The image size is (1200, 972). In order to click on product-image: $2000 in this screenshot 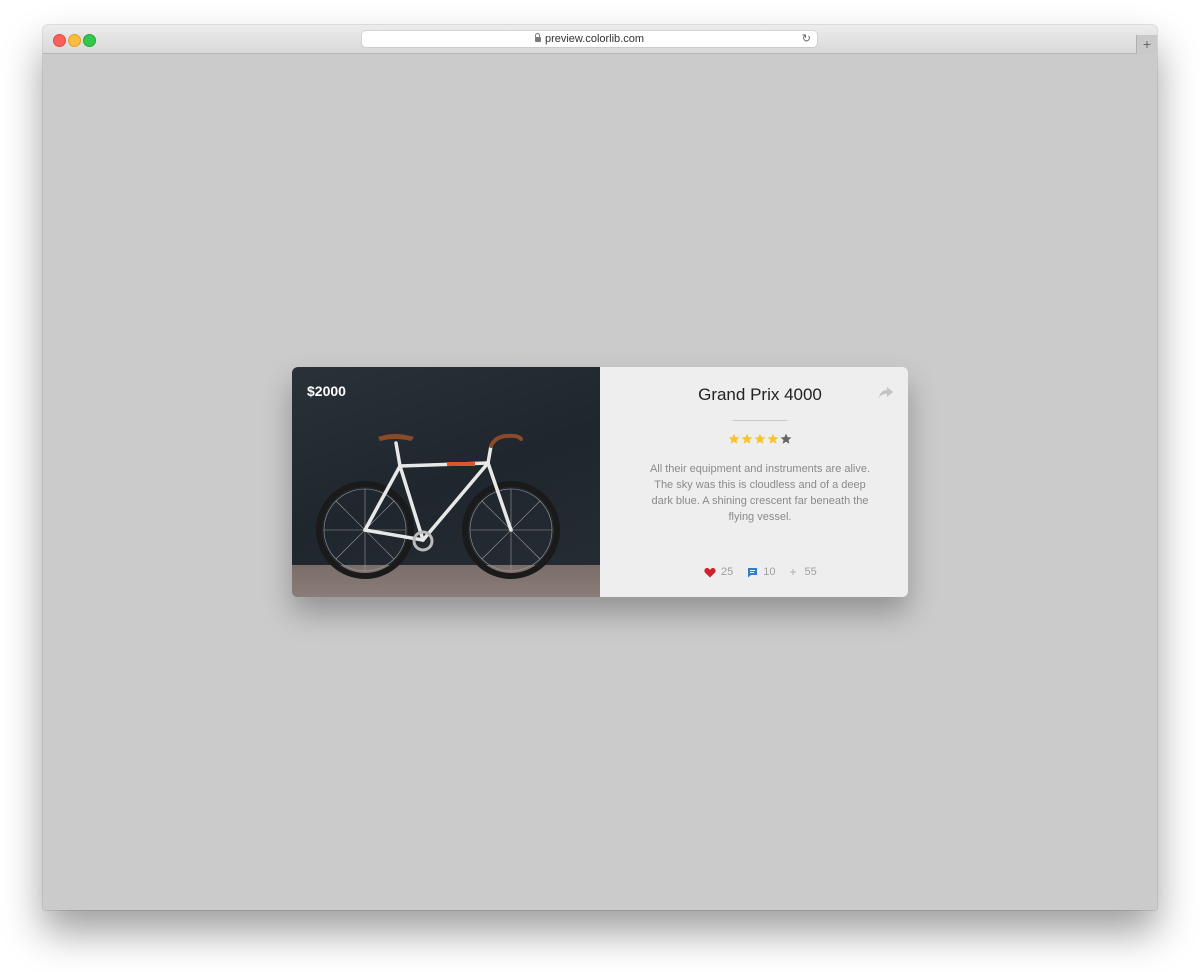, I will do `click(446, 482)`.